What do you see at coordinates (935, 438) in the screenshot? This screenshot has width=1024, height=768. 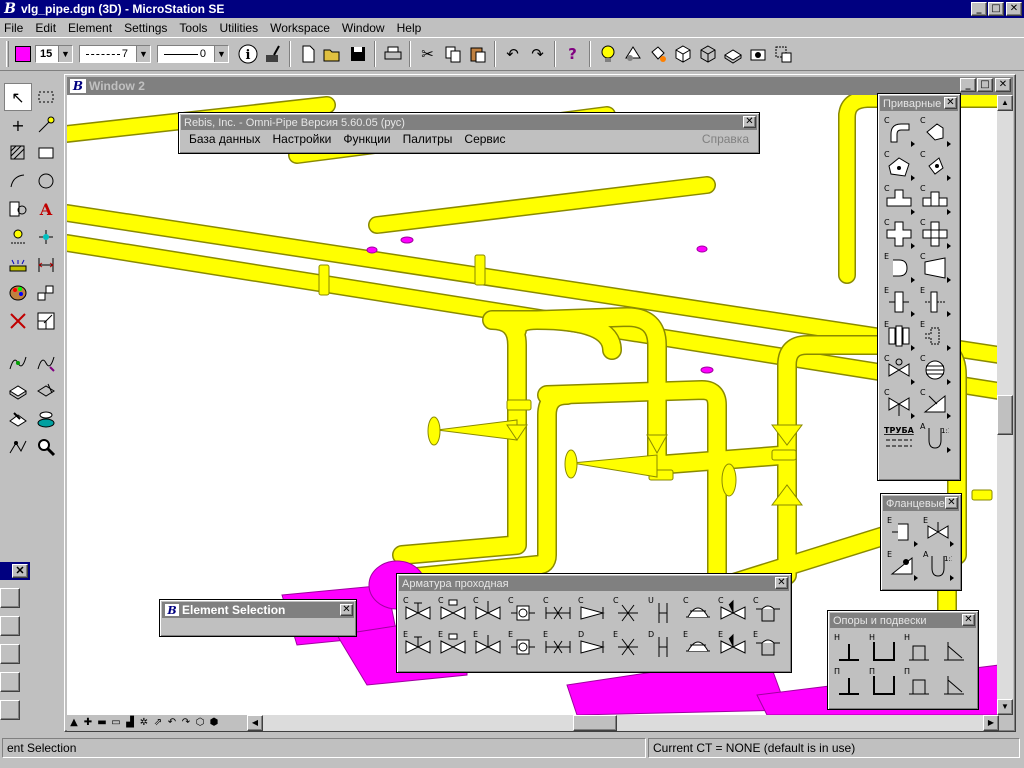 I see `pipe-bend-button: A 1:1` at bounding box center [935, 438].